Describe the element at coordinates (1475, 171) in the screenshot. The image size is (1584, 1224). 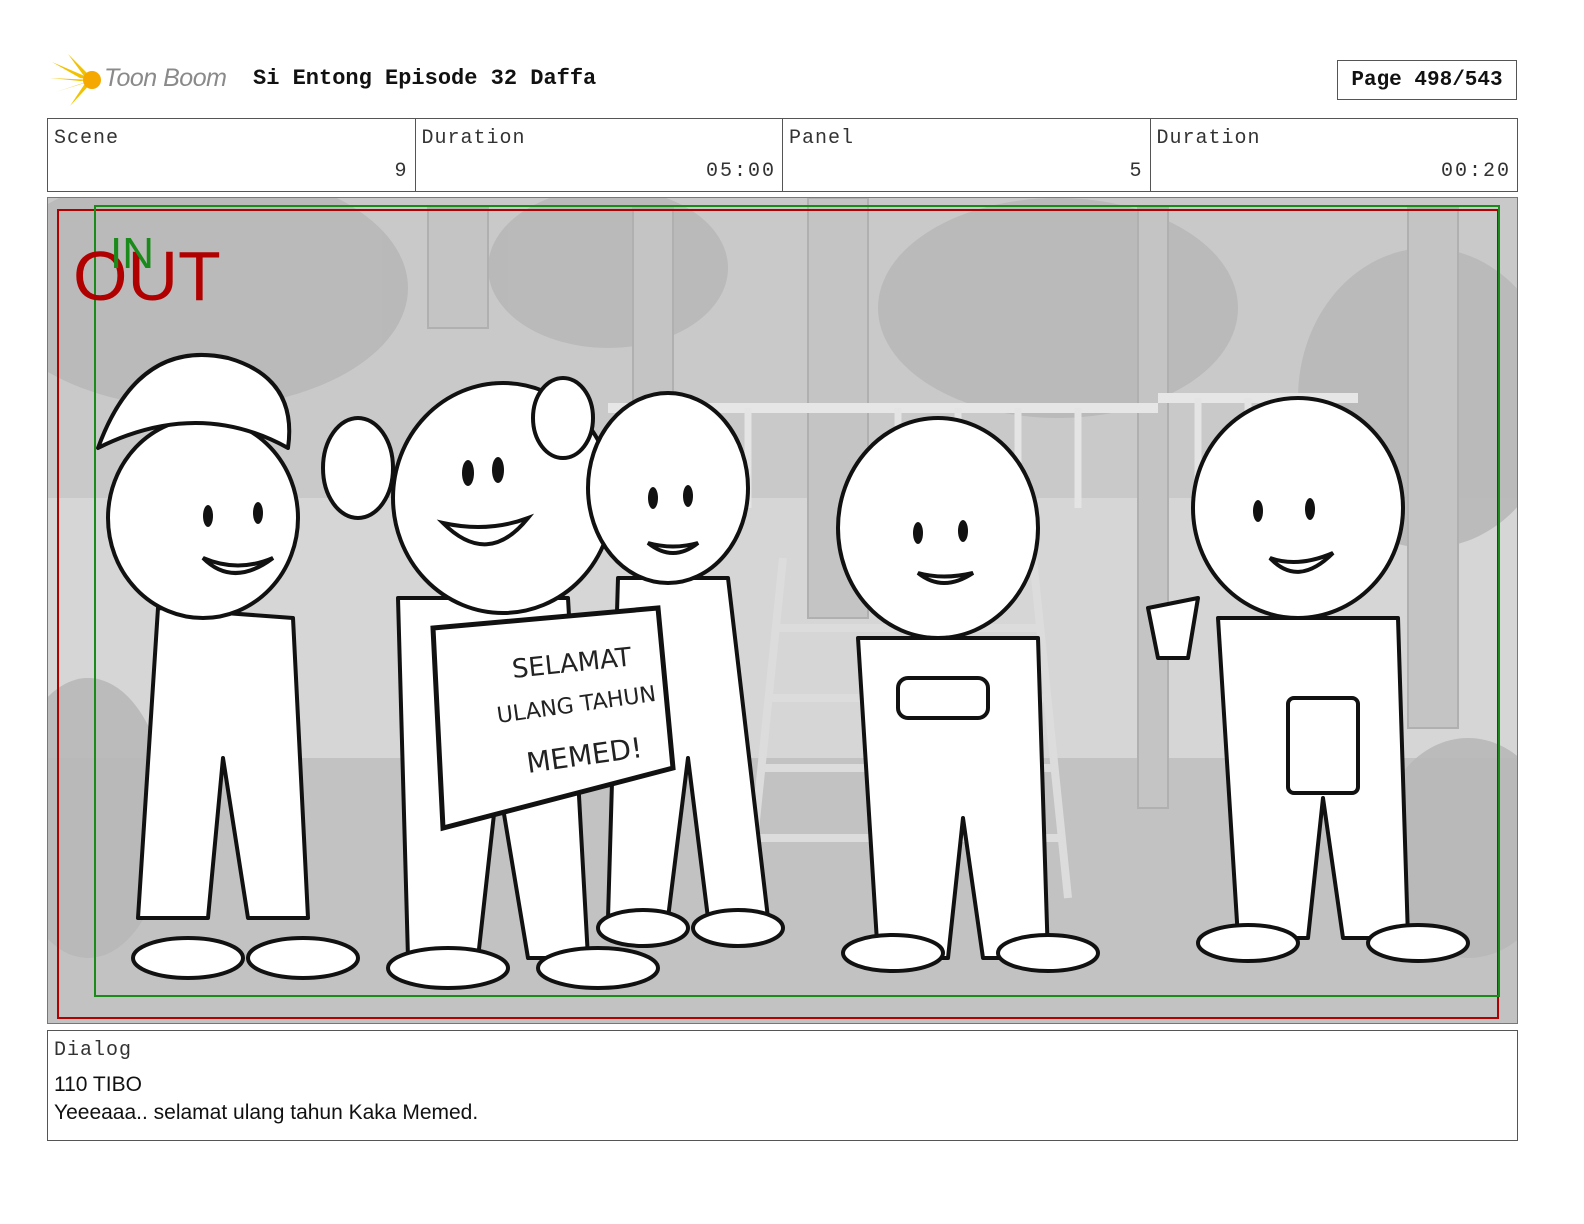
I see `panel-duration-value: 00:20` at that location.